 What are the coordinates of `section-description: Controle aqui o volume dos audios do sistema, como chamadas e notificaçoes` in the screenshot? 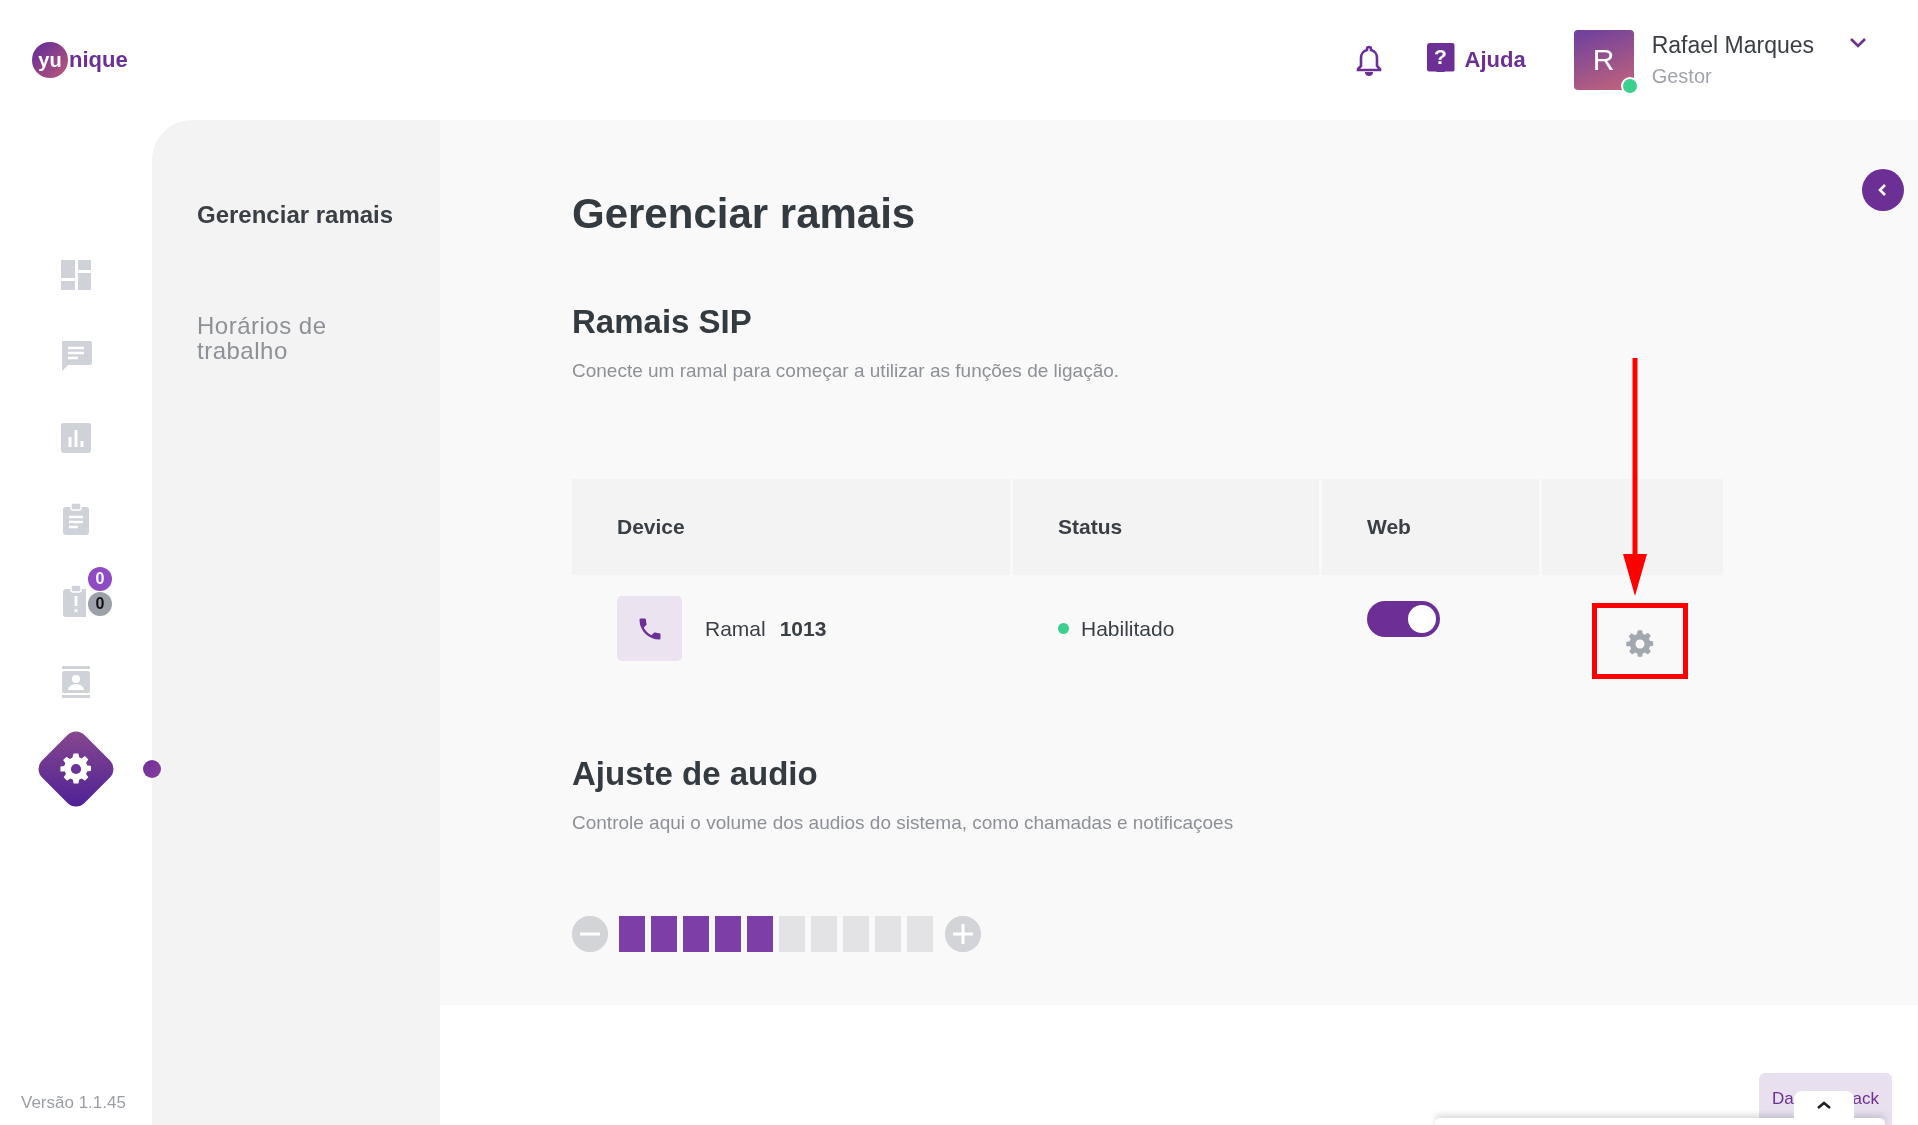 It's located at (903, 823).